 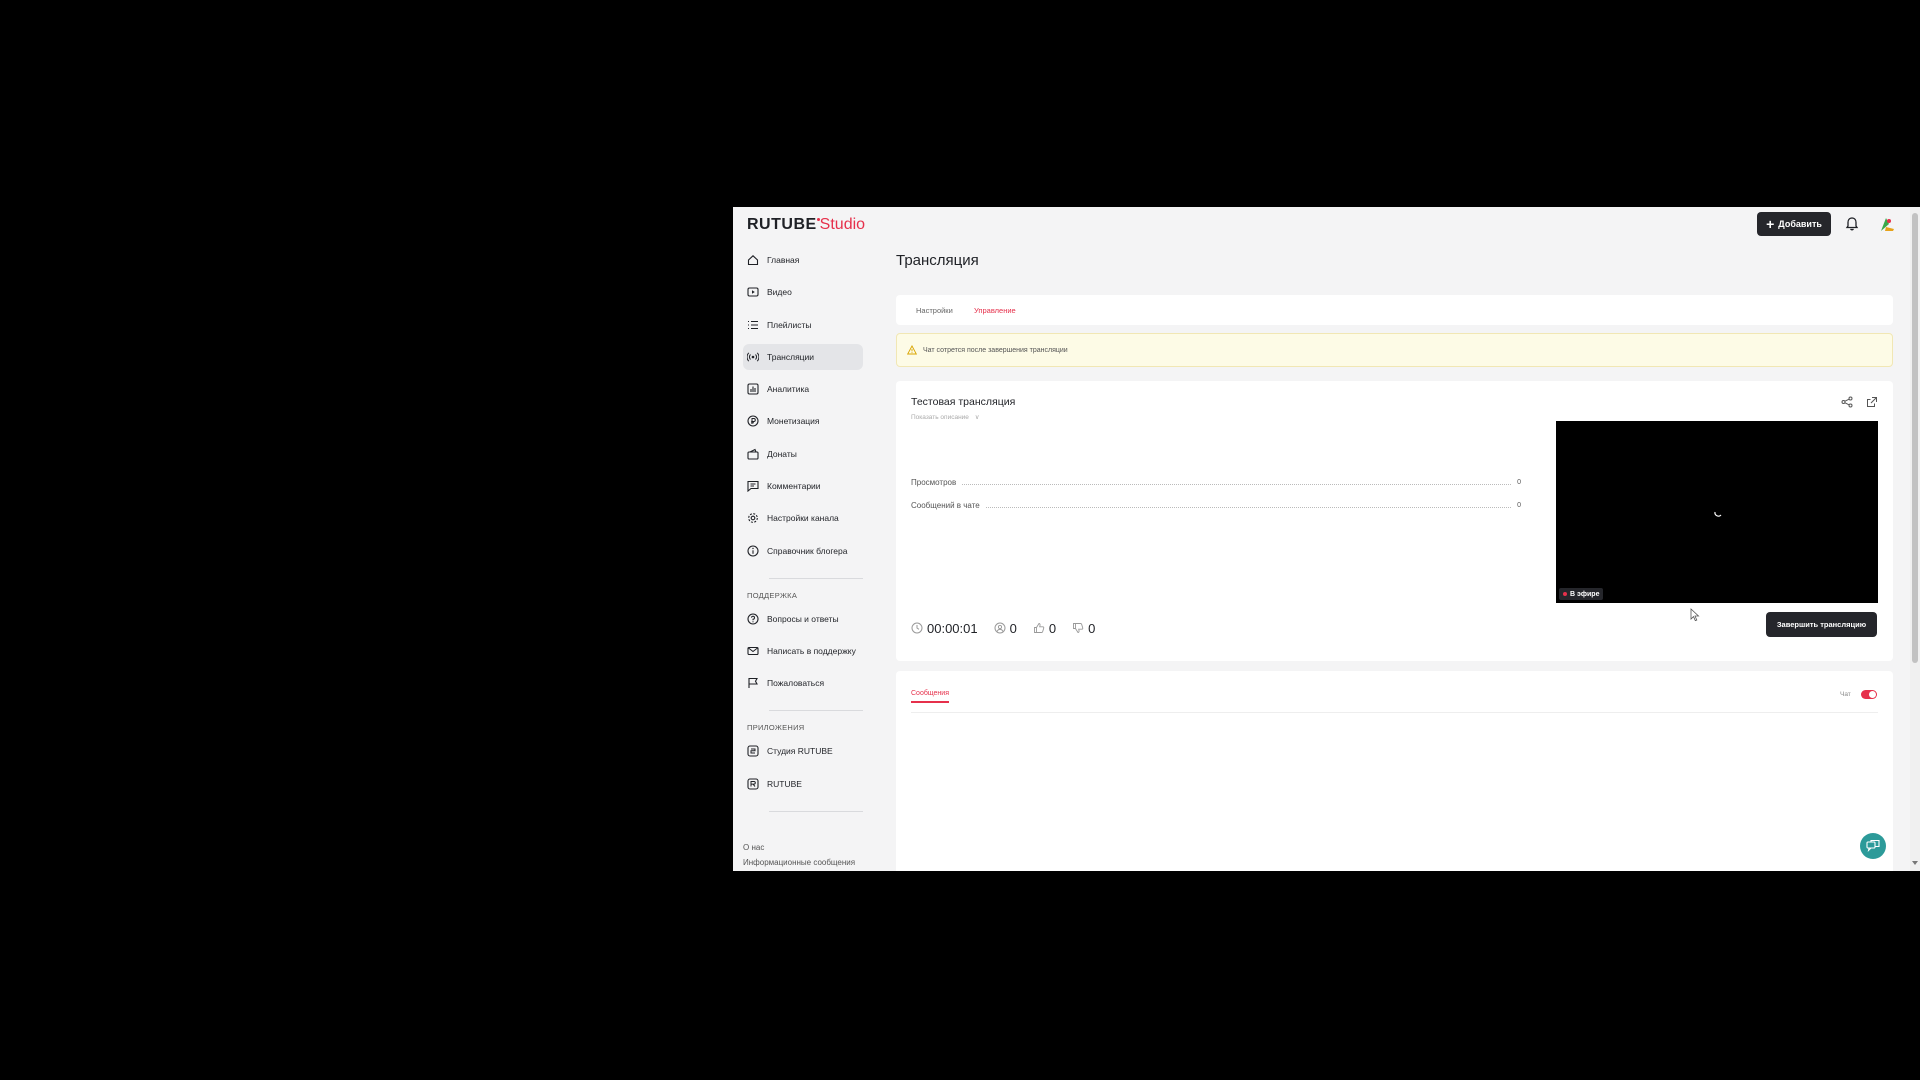 I want to click on question-icon, so click(x=753, y=619).